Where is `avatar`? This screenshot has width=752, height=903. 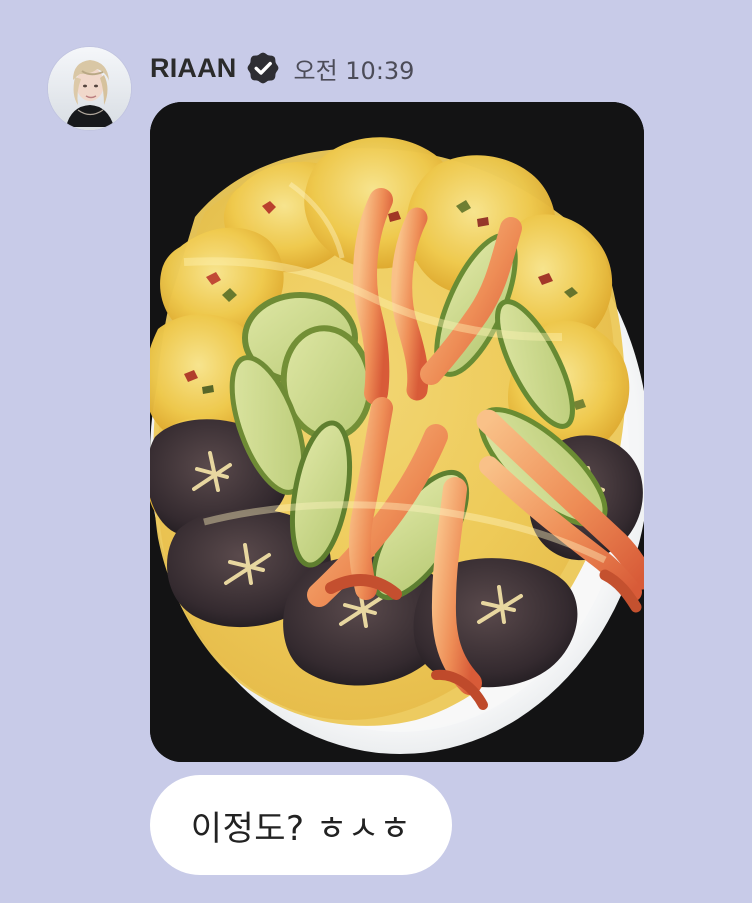 avatar is located at coordinates (89, 88).